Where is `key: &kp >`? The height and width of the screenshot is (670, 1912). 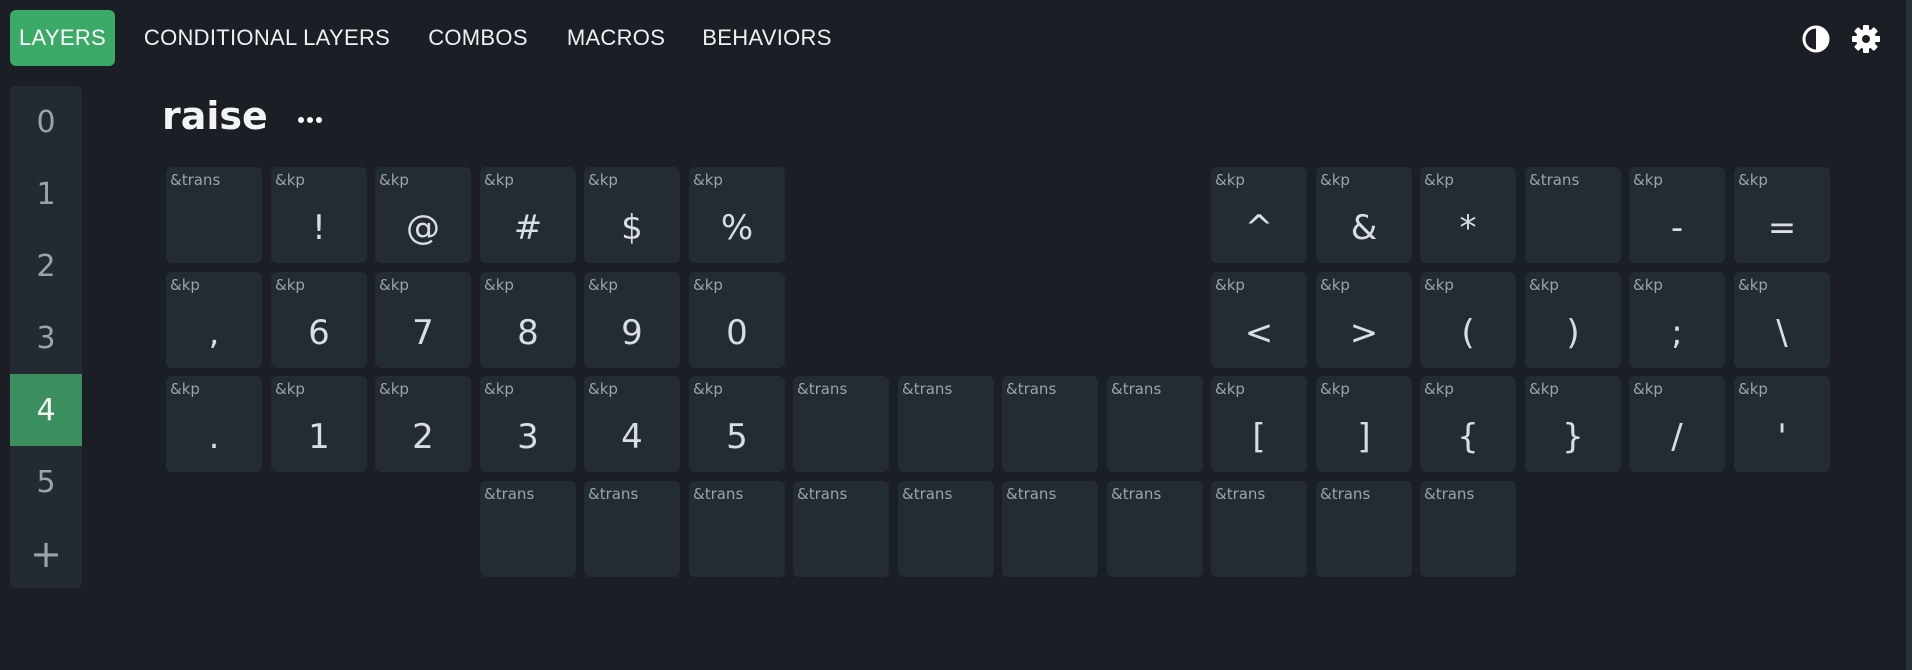
key: &kp > is located at coordinates (1364, 320).